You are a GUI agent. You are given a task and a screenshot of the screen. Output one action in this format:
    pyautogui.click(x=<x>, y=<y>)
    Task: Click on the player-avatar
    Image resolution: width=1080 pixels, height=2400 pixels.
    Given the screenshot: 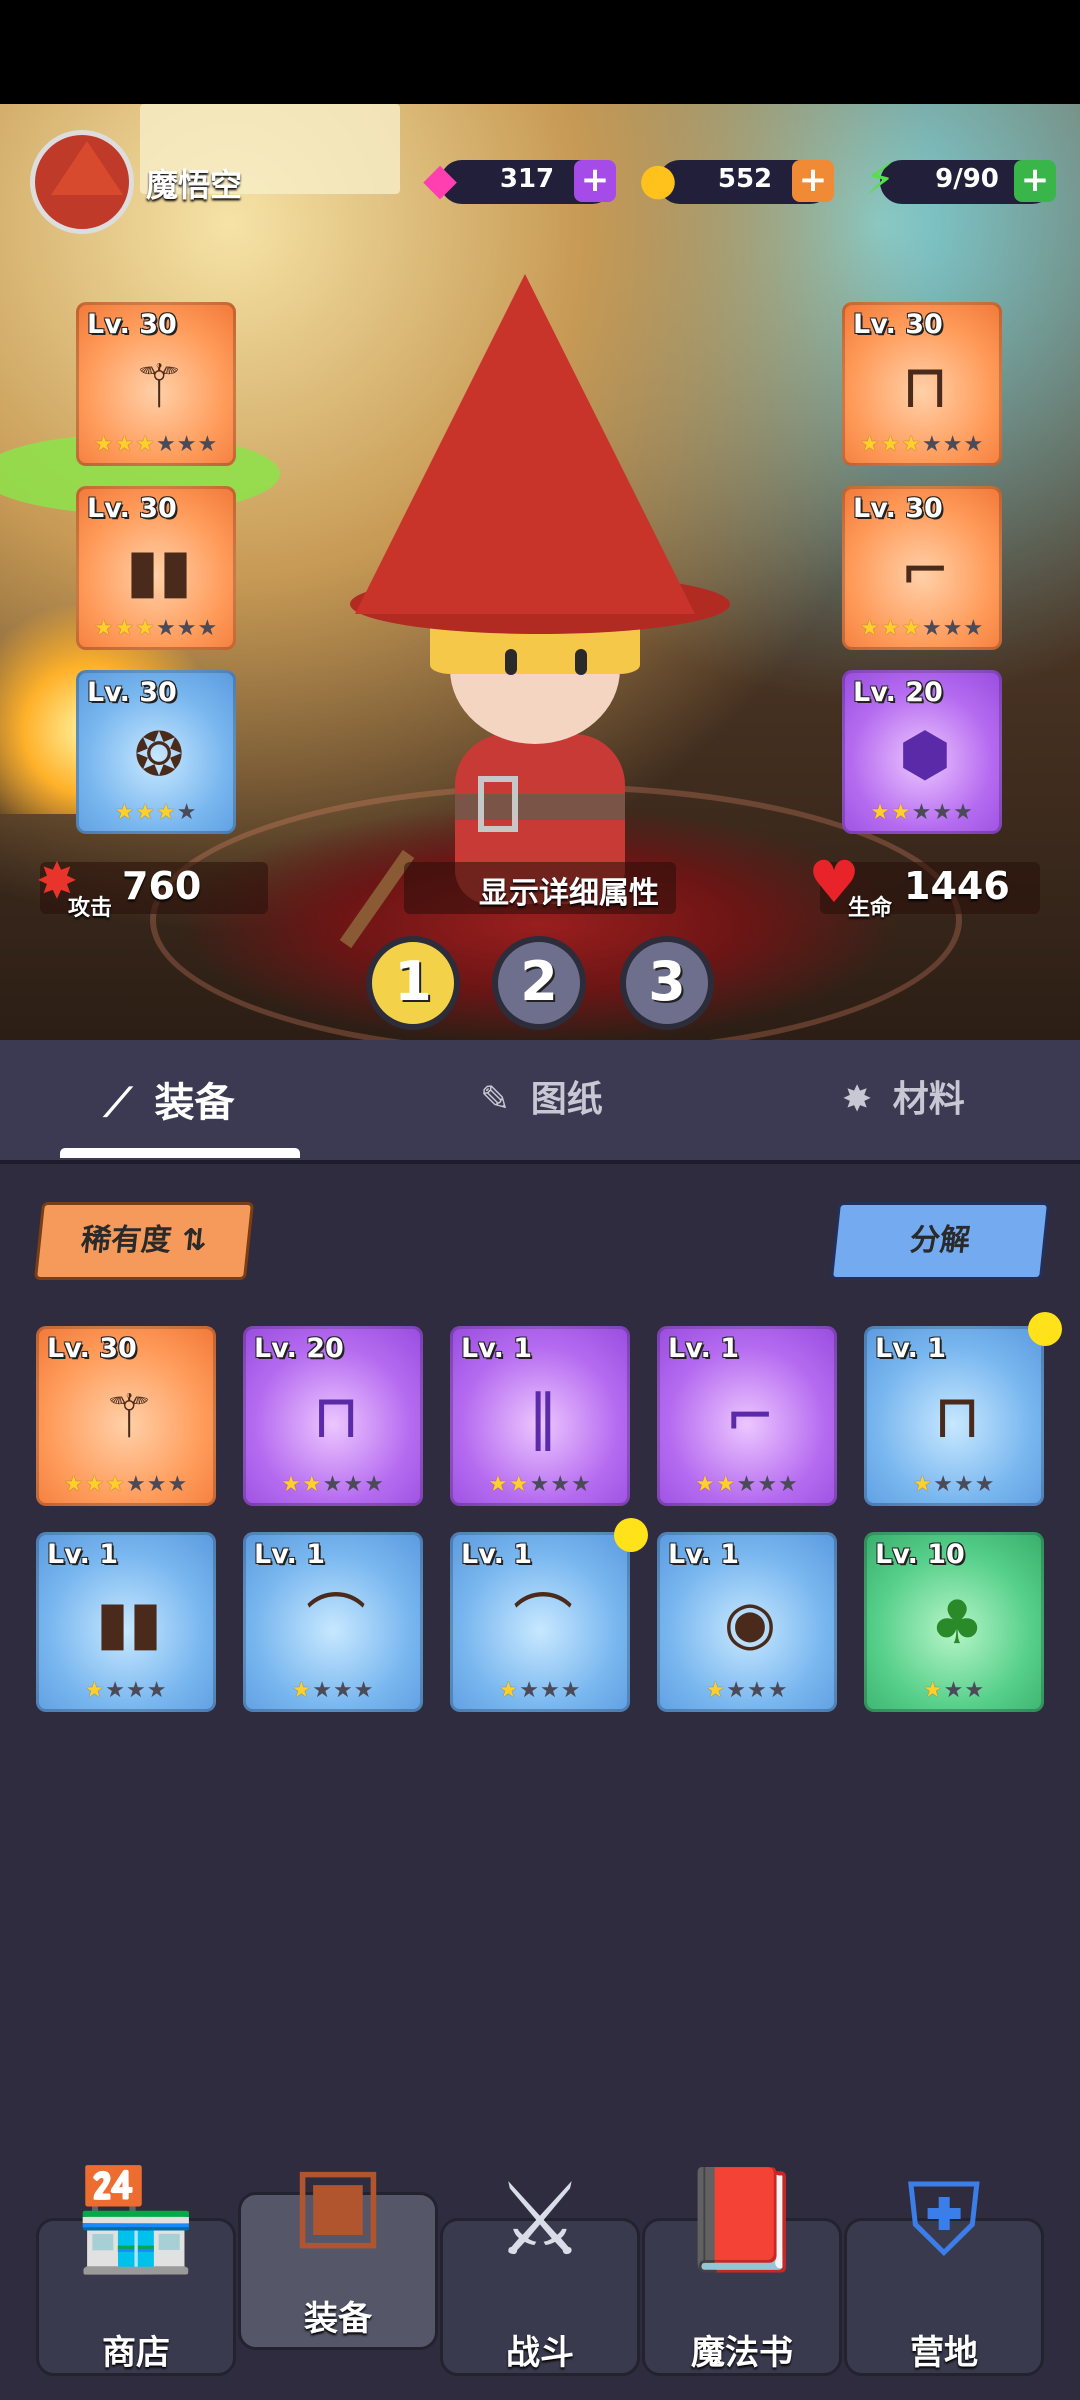 What is the action you would take?
    pyautogui.click(x=82, y=182)
    